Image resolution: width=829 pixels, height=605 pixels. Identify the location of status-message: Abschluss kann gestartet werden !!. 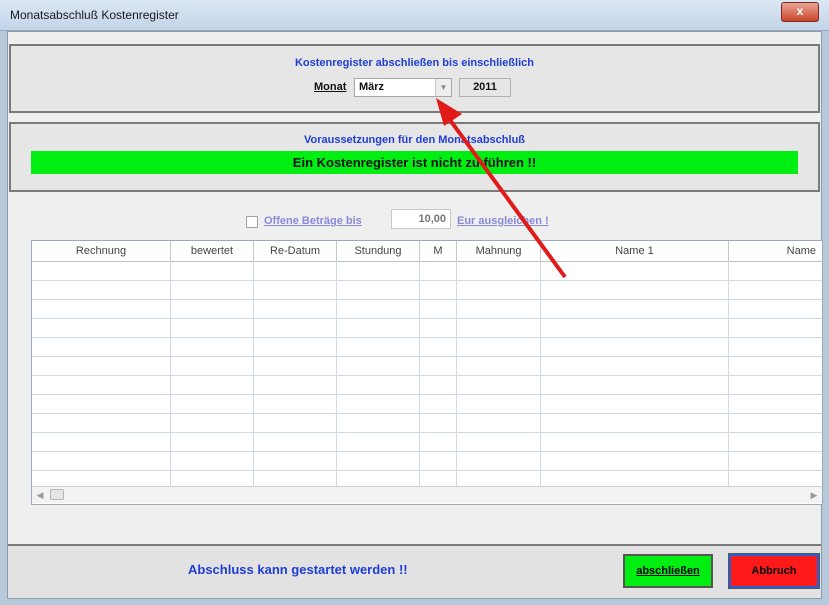
(298, 569).